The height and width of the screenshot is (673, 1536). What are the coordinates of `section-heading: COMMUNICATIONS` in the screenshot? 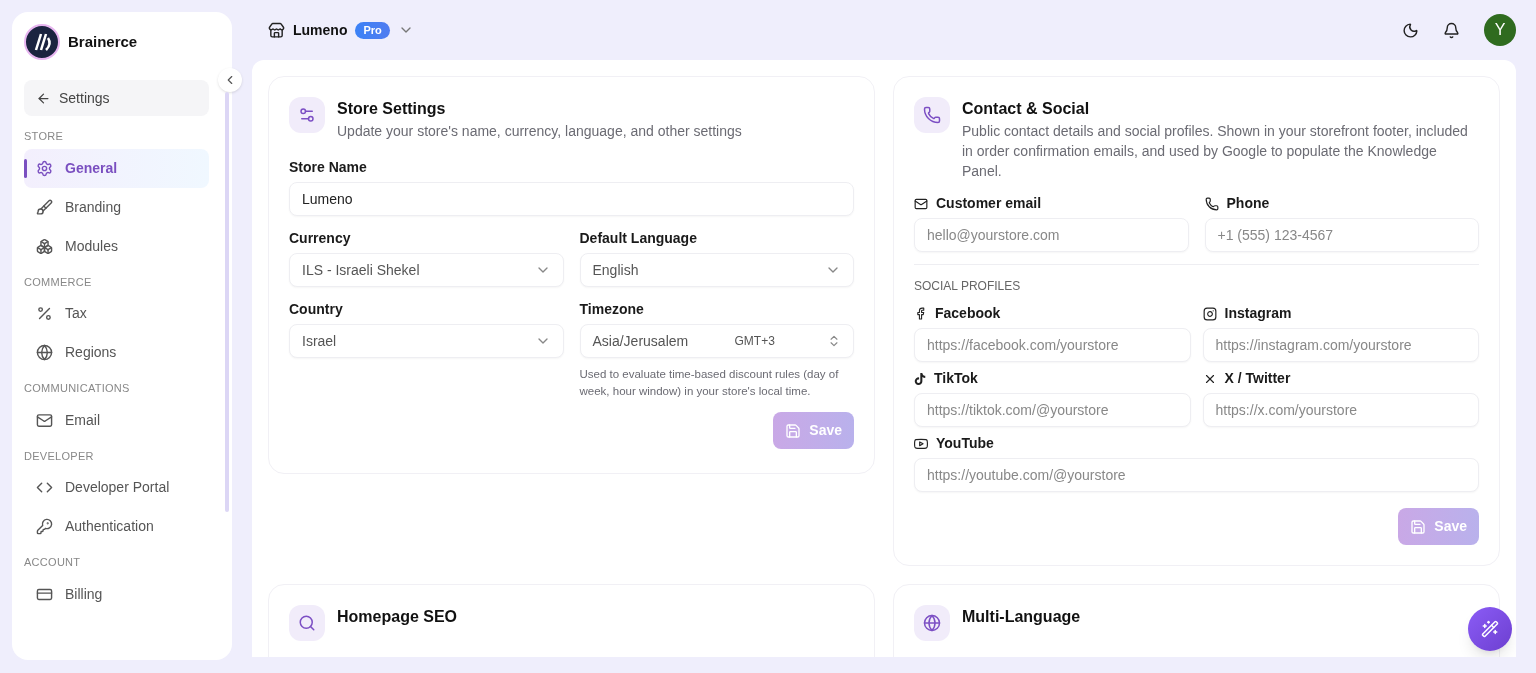 It's located at (77, 388).